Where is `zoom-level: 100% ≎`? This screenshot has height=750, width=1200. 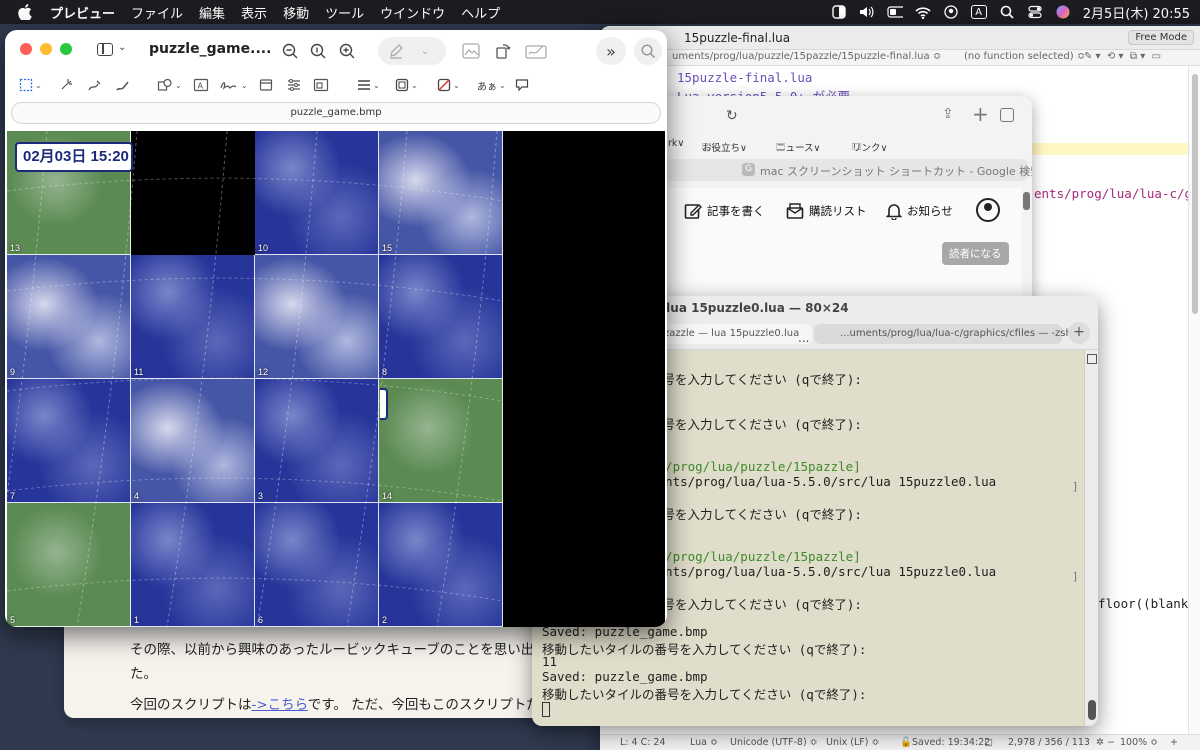 zoom-level: 100% ≎ is located at coordinates (1139, 742).